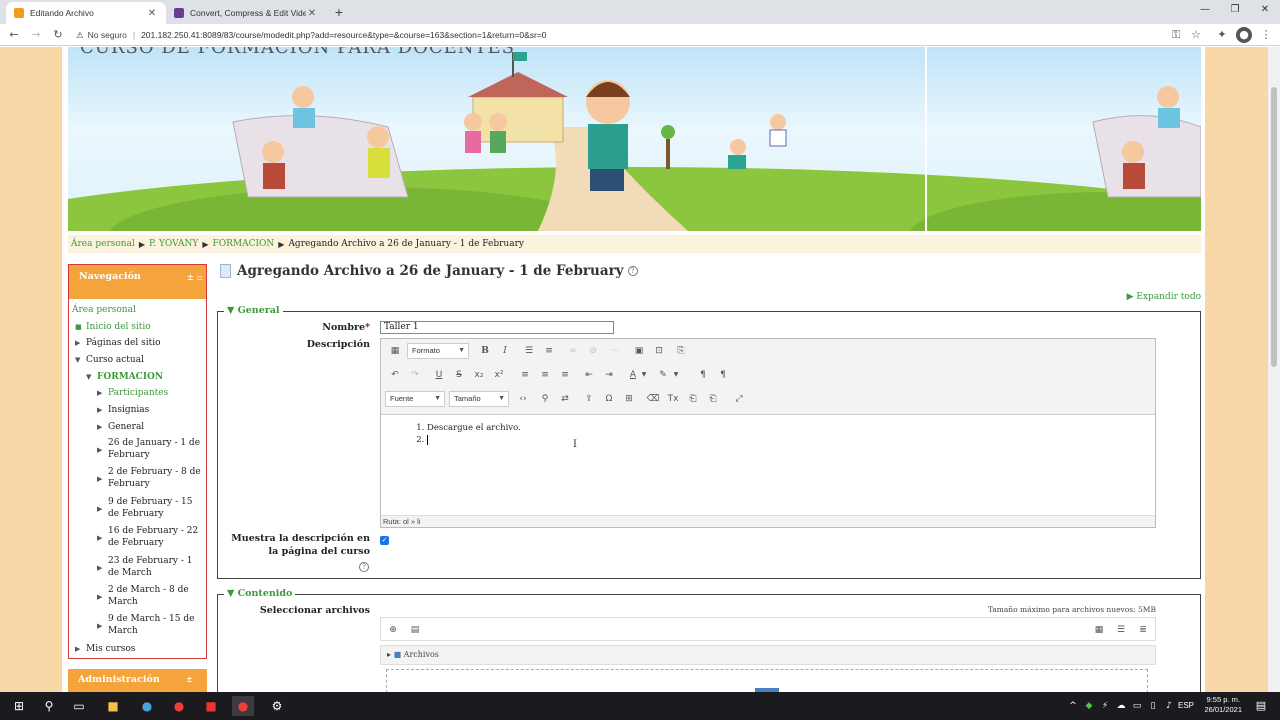 This screenshot has width=1280, height=720. What do you see at coordinates (545, 399) in the screenshot?
I see `find-icon: ⚲` at bounding box center [545, 399].